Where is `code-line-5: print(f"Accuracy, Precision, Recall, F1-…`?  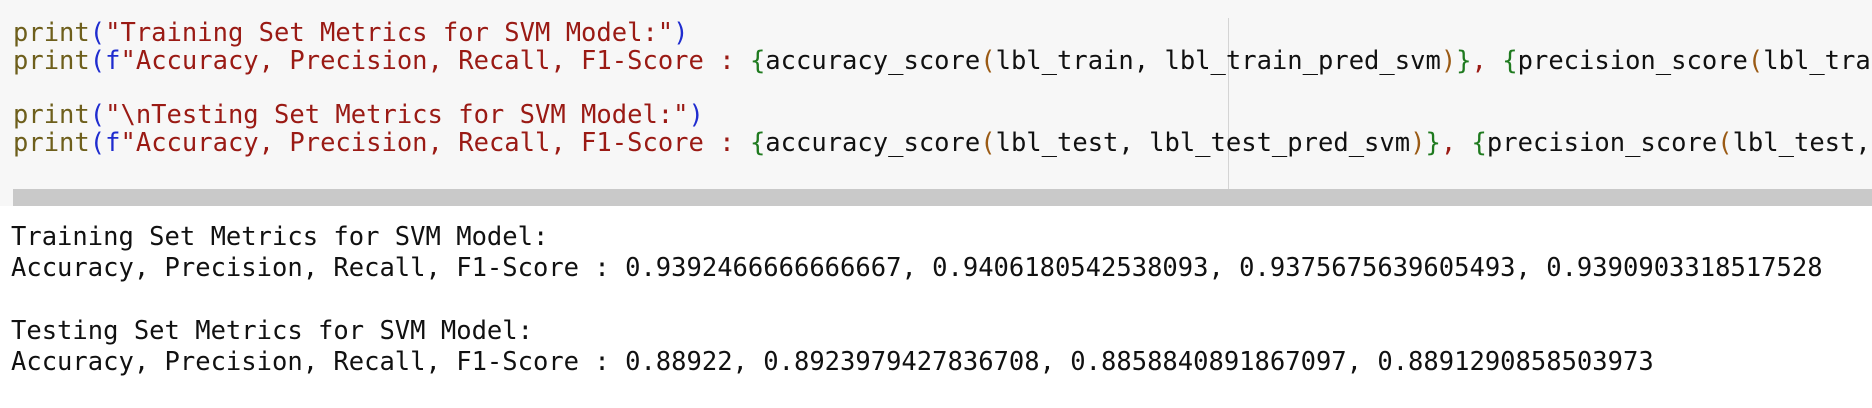
code-line-5: print(f"Accuracy, Precision, Recall, F1-… is located at coordinates (942, 143).